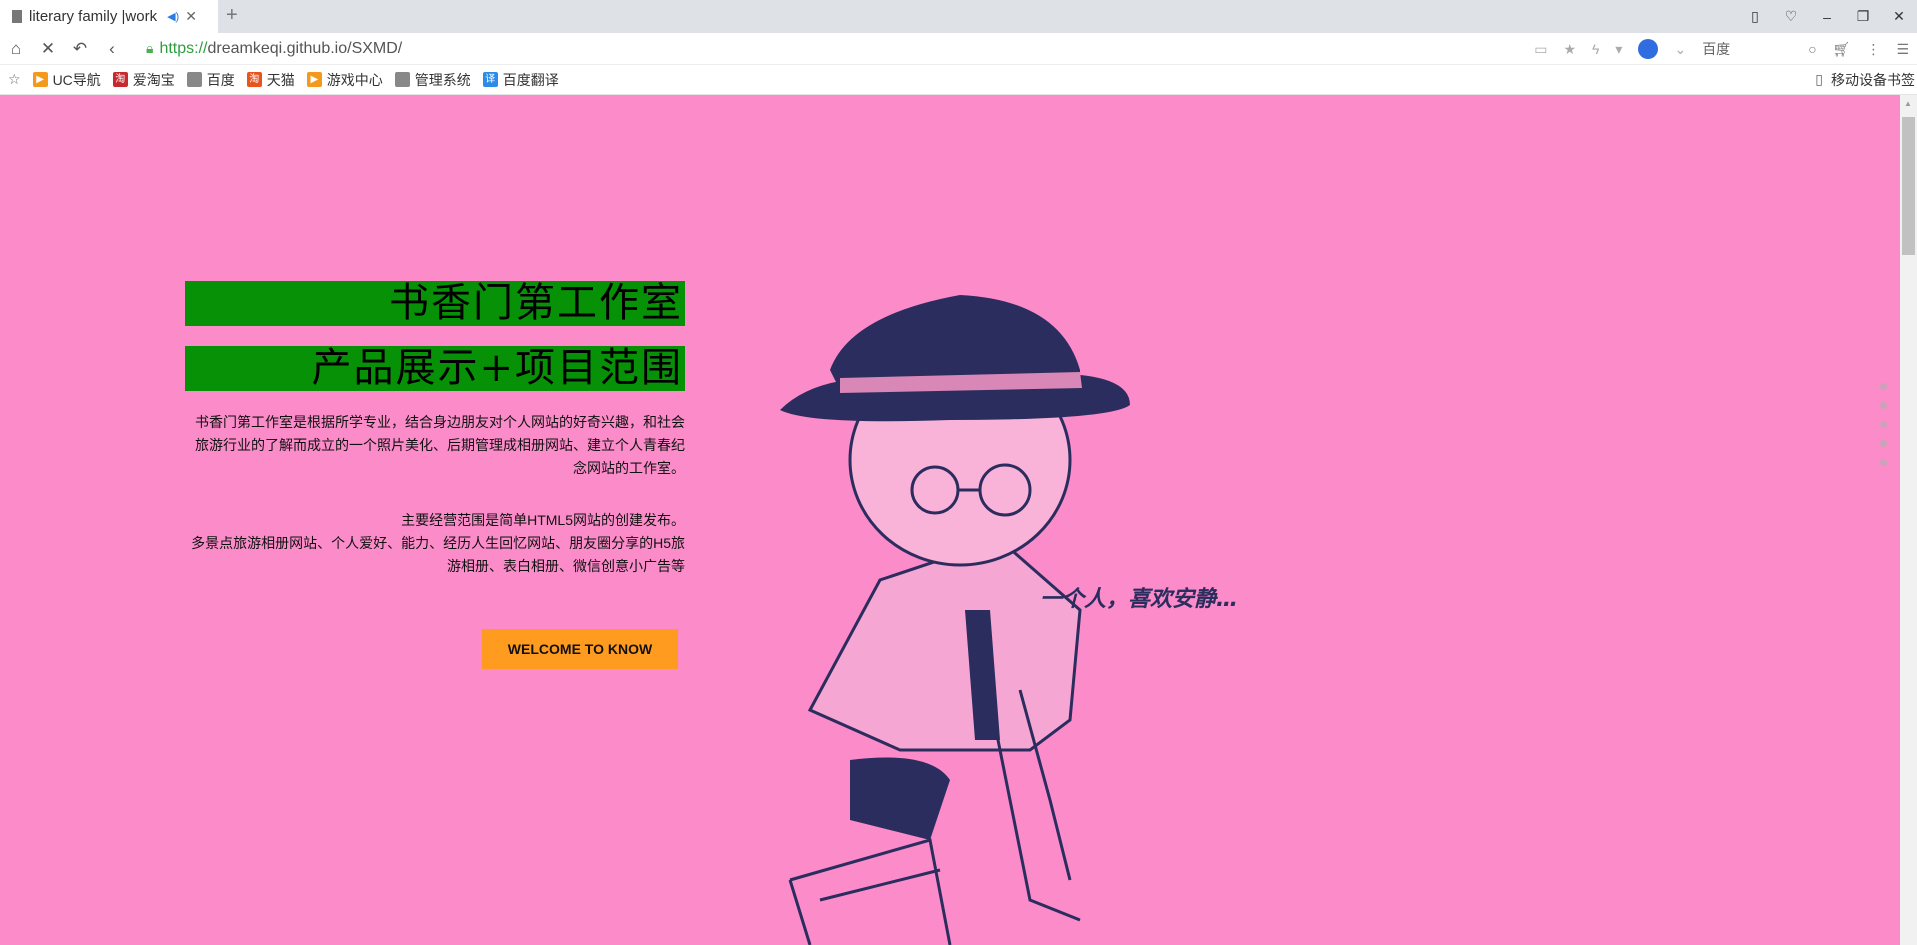 The image size is (1917, 945). I want to click on scope-line-1: 主要经营范围是简单HTML5网站的创建发布。, so click(543, 520).